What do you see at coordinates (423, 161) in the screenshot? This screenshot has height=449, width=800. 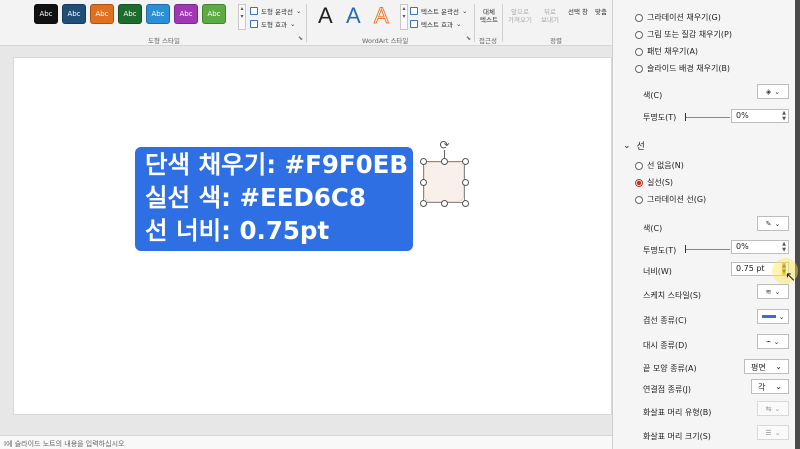 I see `resize-handle-nw` at bounding box center [423, 161].